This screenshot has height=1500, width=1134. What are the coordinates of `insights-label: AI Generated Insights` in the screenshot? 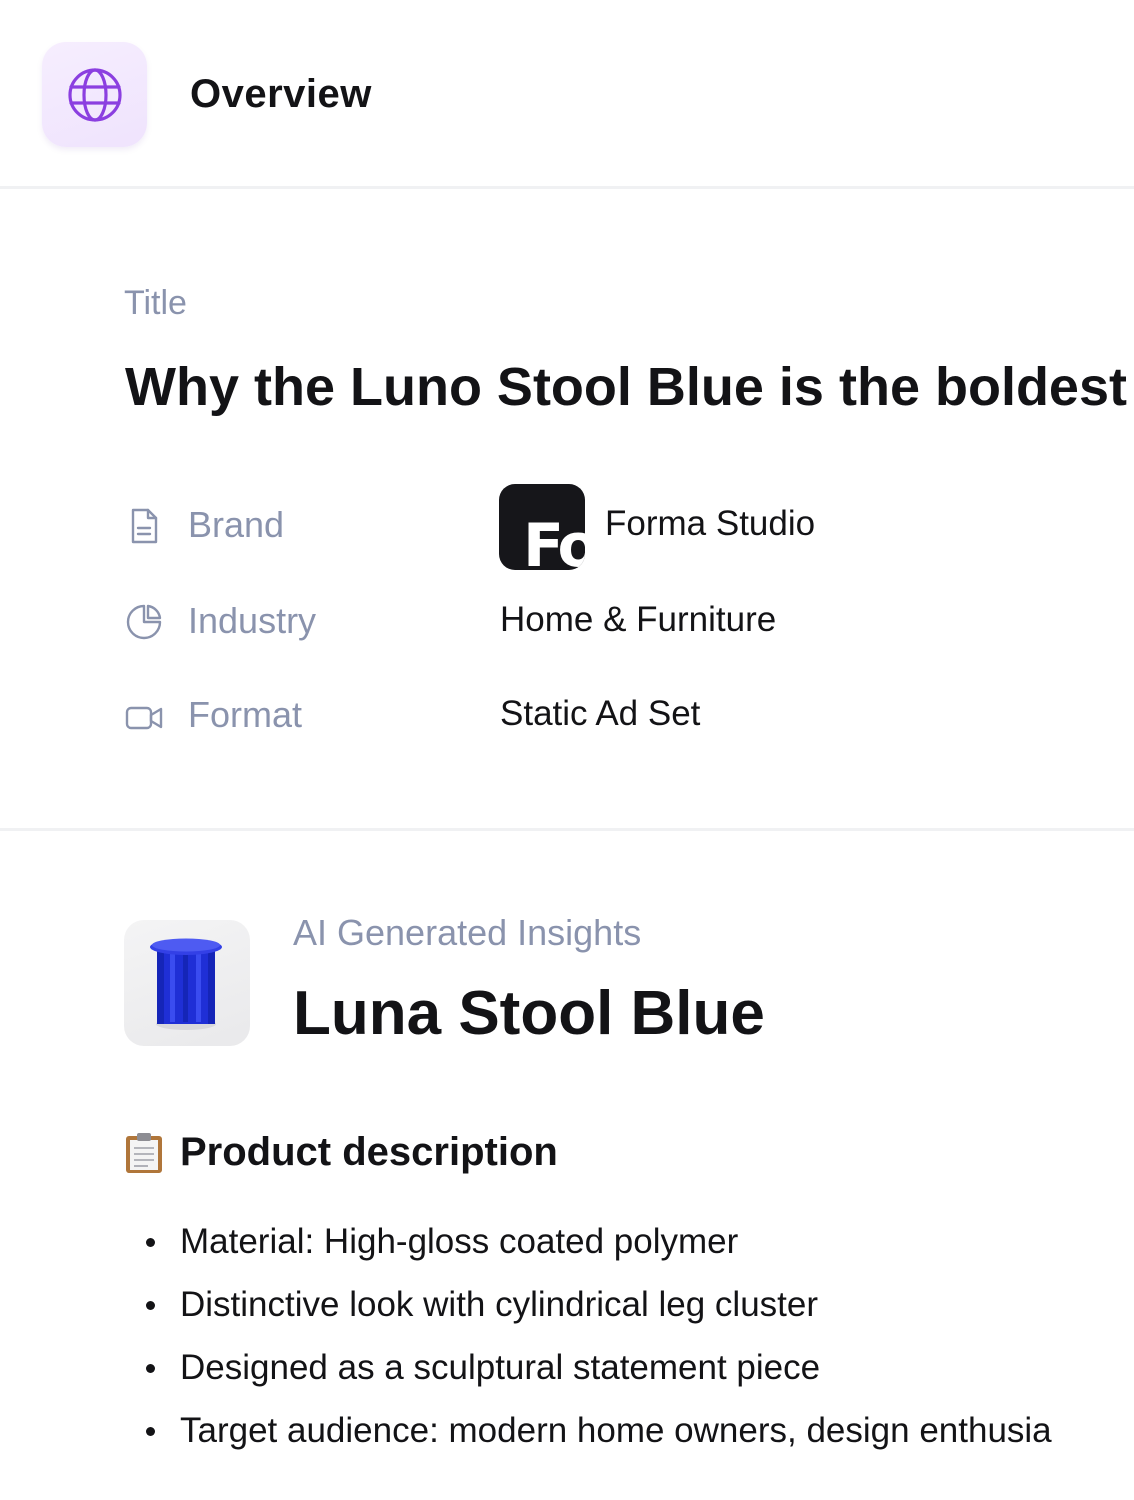 It's located at (467, 932).